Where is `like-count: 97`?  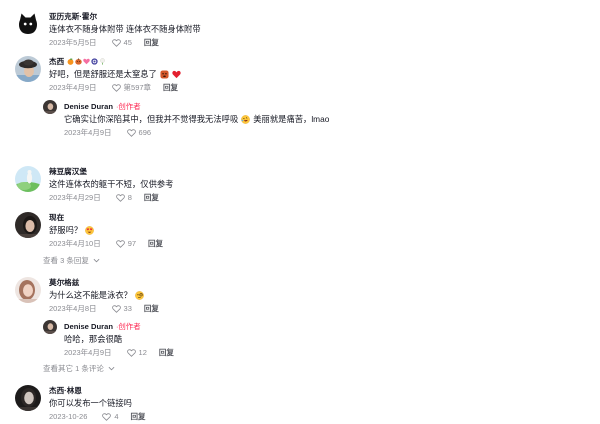
like-count: 97 is located at coordinates (132, 243).